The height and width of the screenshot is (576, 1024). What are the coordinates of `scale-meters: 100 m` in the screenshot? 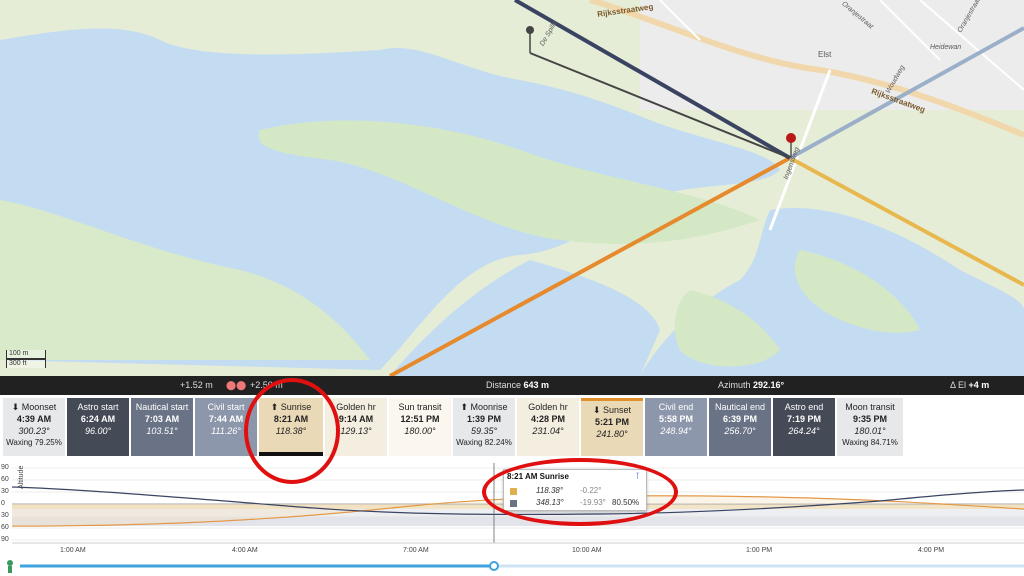 It's located at (26, 354).